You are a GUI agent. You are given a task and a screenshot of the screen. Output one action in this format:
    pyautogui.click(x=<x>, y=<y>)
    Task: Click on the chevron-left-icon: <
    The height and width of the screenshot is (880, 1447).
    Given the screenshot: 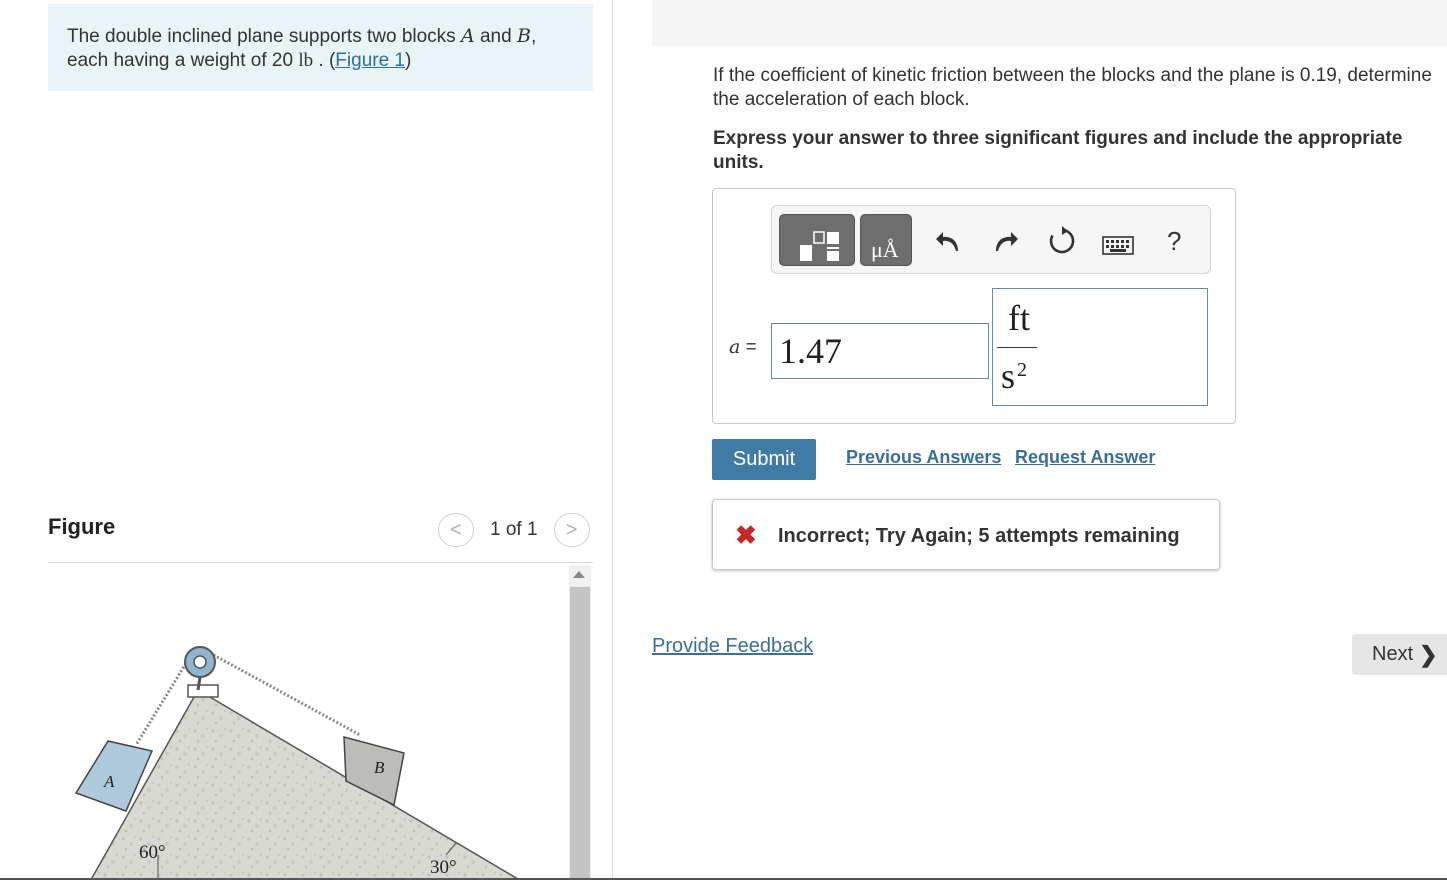 What is the action you would take?
    pyautogui.click(x=456, y=529)
    